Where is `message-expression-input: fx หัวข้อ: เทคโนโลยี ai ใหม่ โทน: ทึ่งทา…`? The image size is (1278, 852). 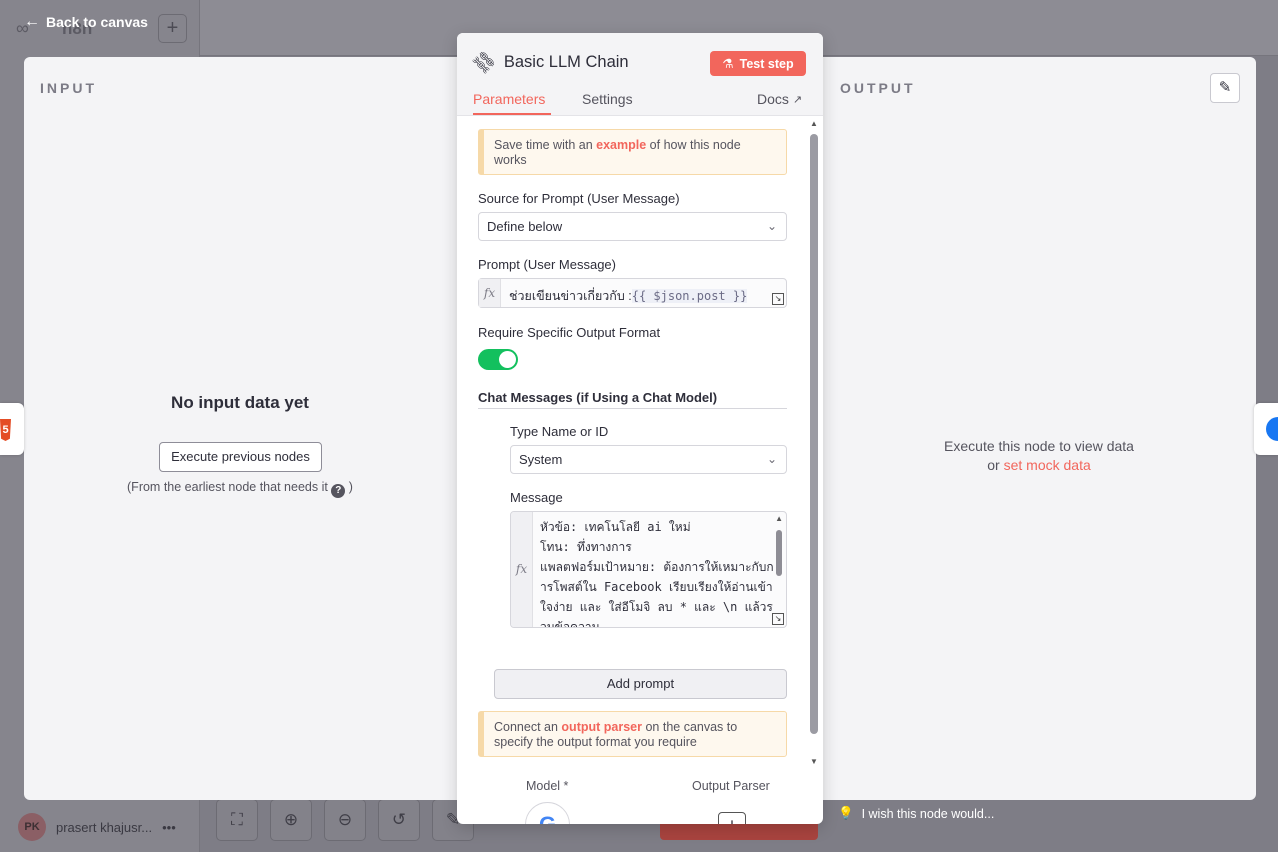 message-expression-input: fx หัวข้อ: เทคโนโลยี ai ใหม่ โทน: ทึ่งทา… is located at coordinates (648, 569).